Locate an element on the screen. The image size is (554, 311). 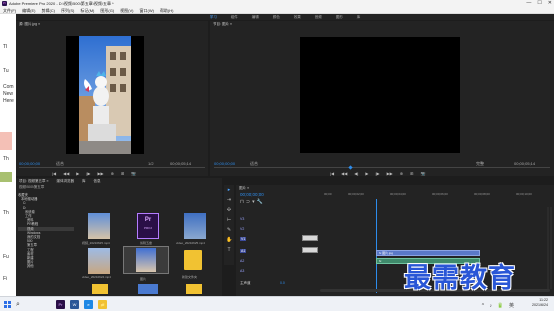
tree-item: 其他 is located at coordinates (46, 266).